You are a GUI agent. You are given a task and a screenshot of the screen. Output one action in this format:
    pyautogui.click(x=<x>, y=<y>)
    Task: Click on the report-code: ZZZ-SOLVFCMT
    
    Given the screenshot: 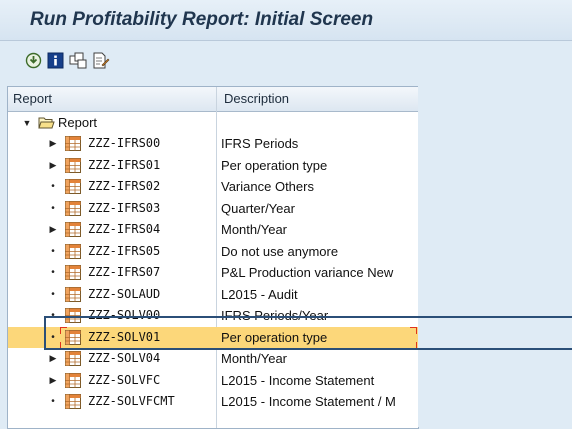 What is the action you would take?
    pyautogui.click(x=131, y=401)
    